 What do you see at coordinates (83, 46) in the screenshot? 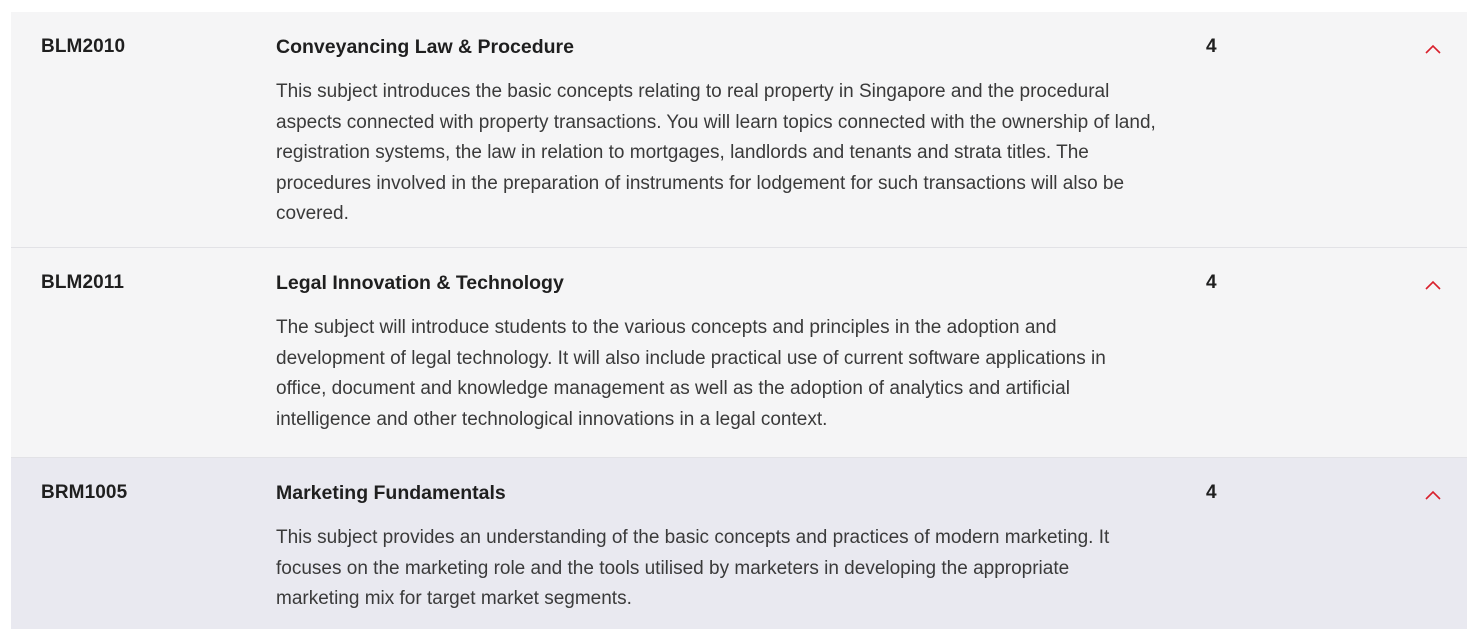
I see `subject-code: BLM2010` at bounding box center [83, 46].